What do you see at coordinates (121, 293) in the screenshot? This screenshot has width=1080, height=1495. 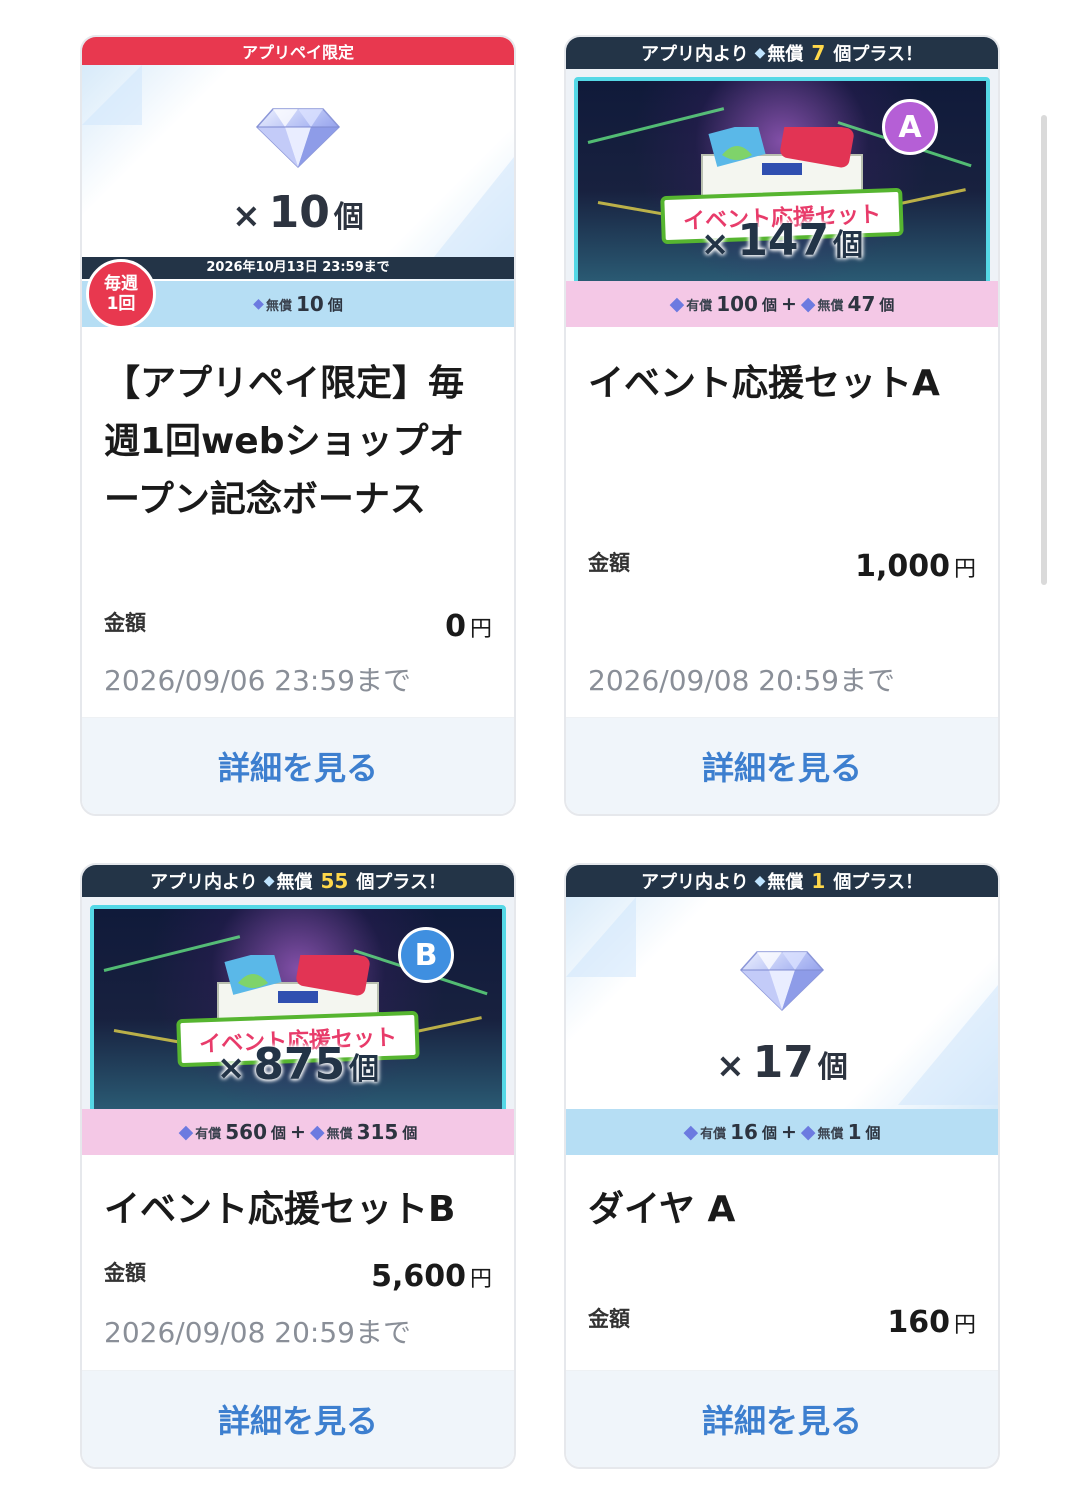 I see `weekly-badge: 毎週 1回` at bounding box center [121, 293].